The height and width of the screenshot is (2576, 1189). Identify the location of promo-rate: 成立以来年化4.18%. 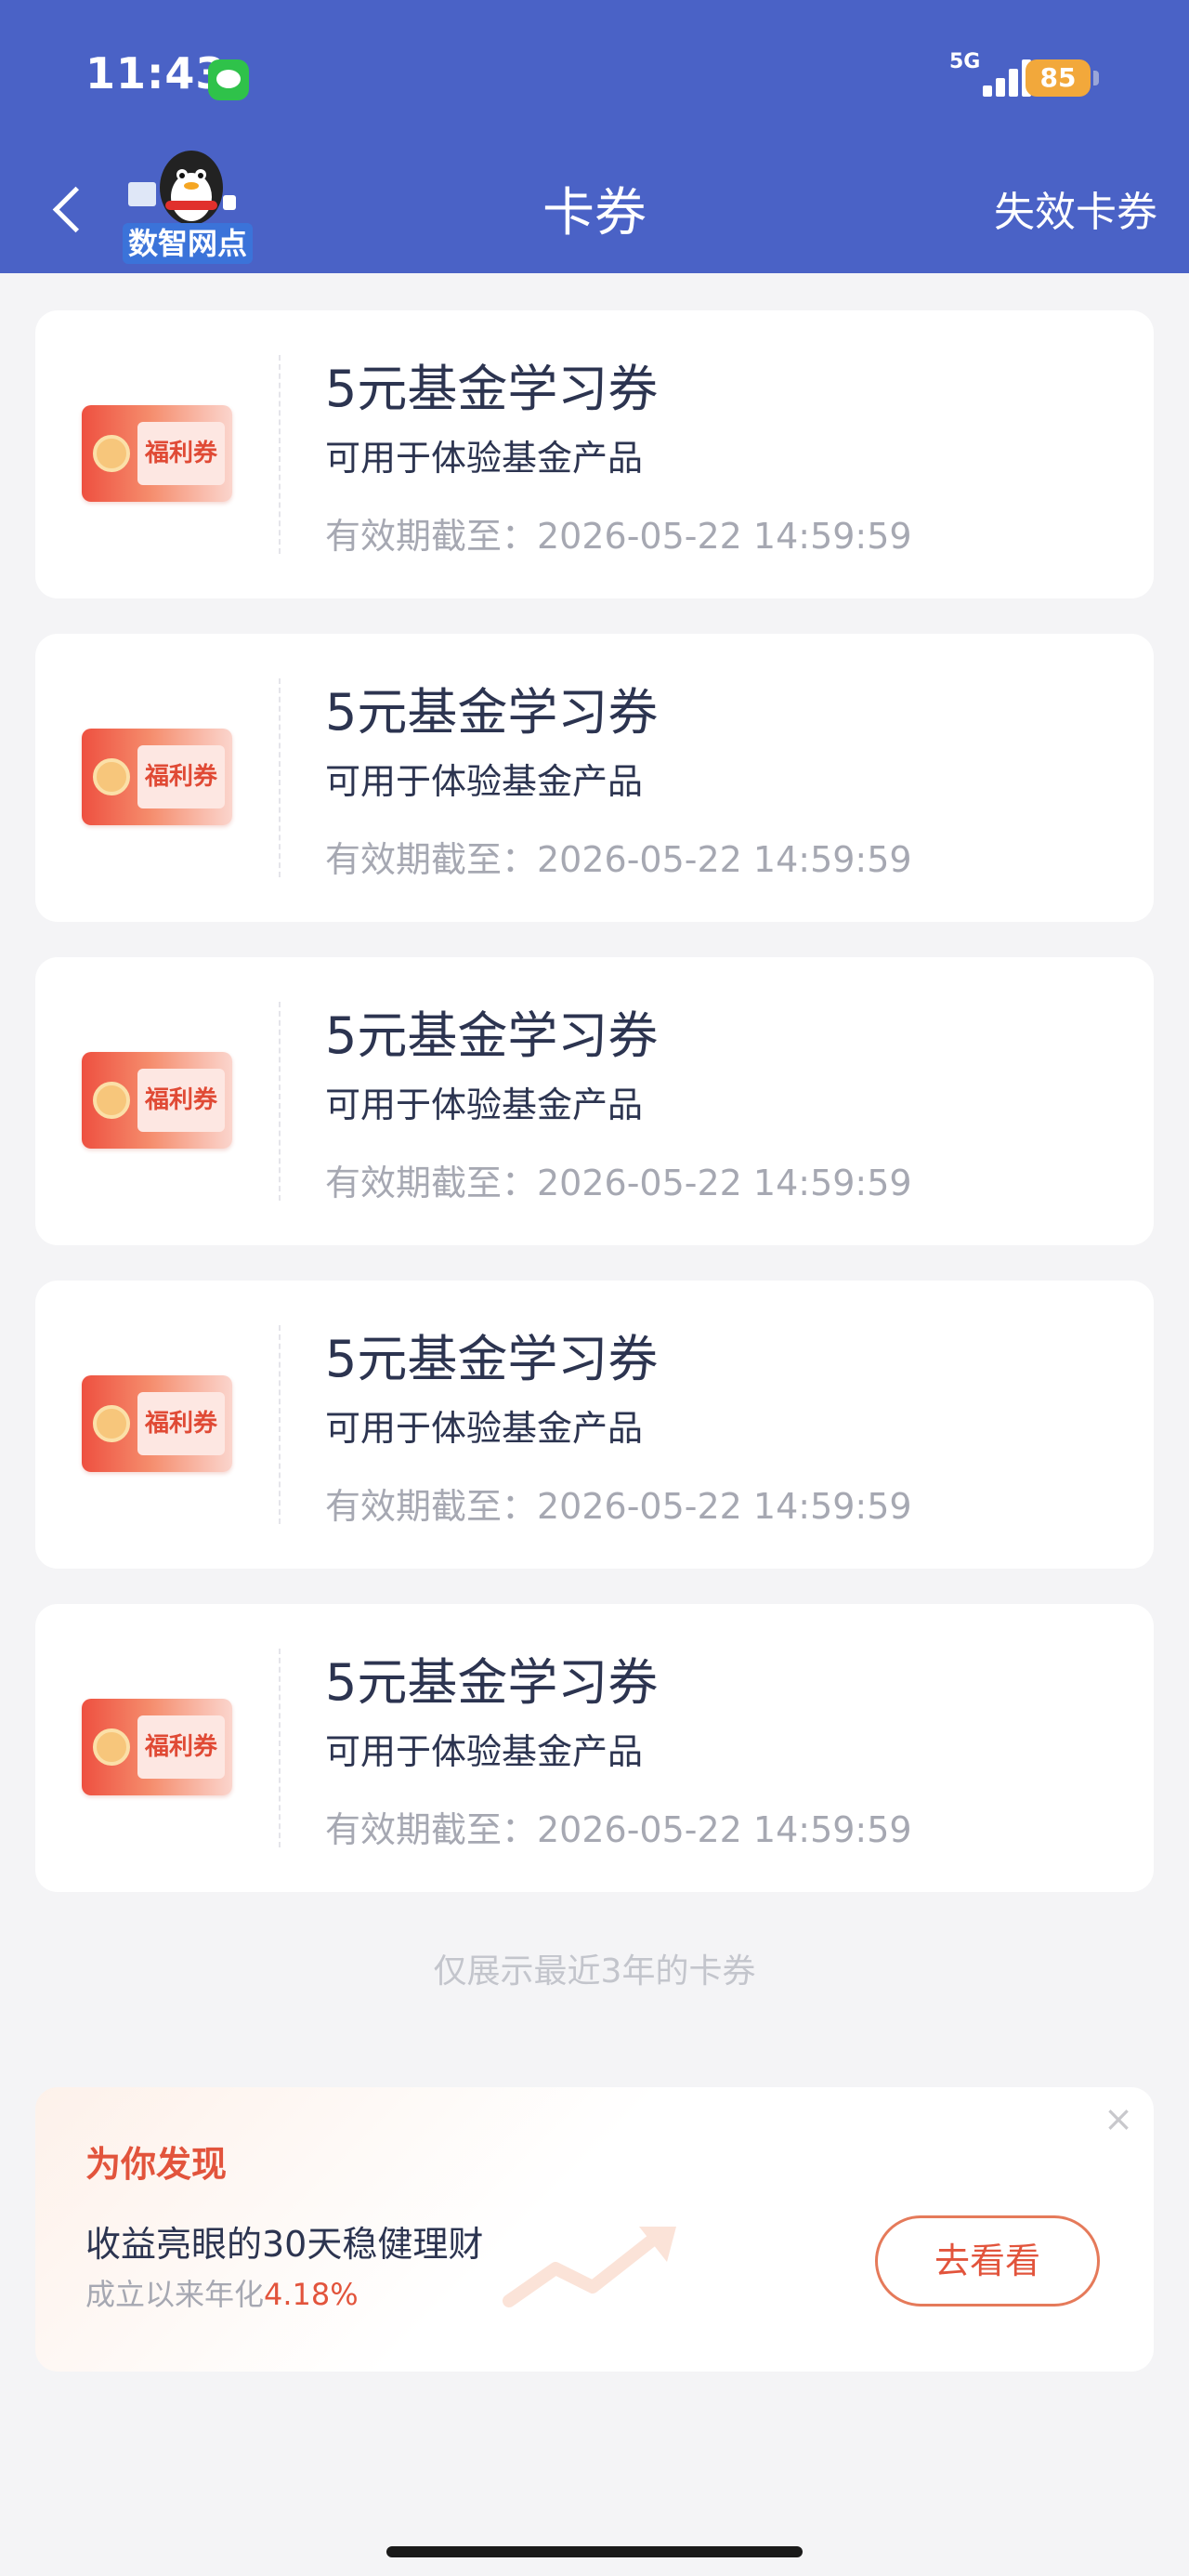
(222, 2292).